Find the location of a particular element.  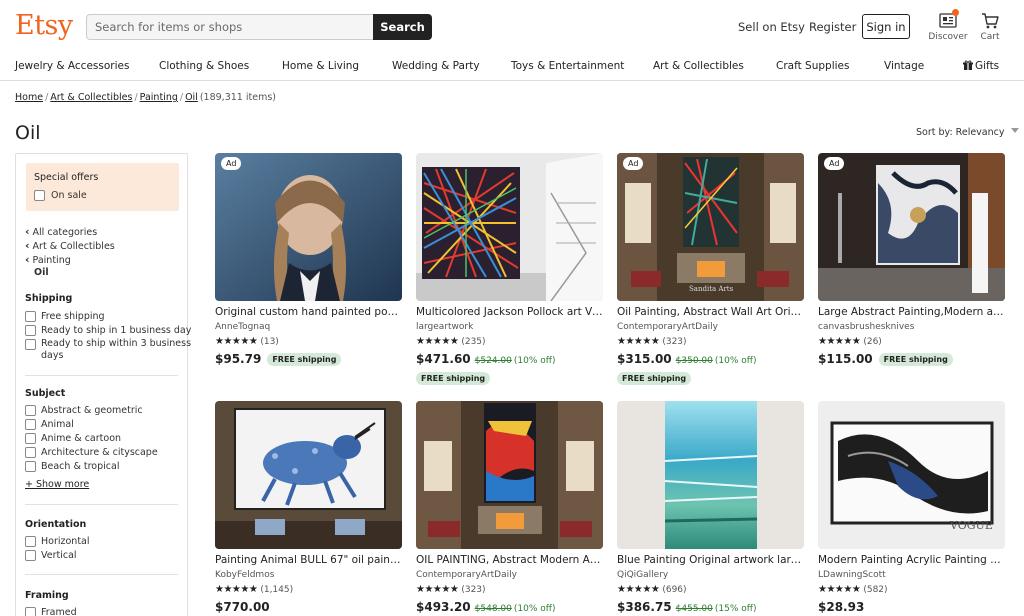

nav-toys-entertainment: Toys & Entertainment is located at coordinates (567, 66).